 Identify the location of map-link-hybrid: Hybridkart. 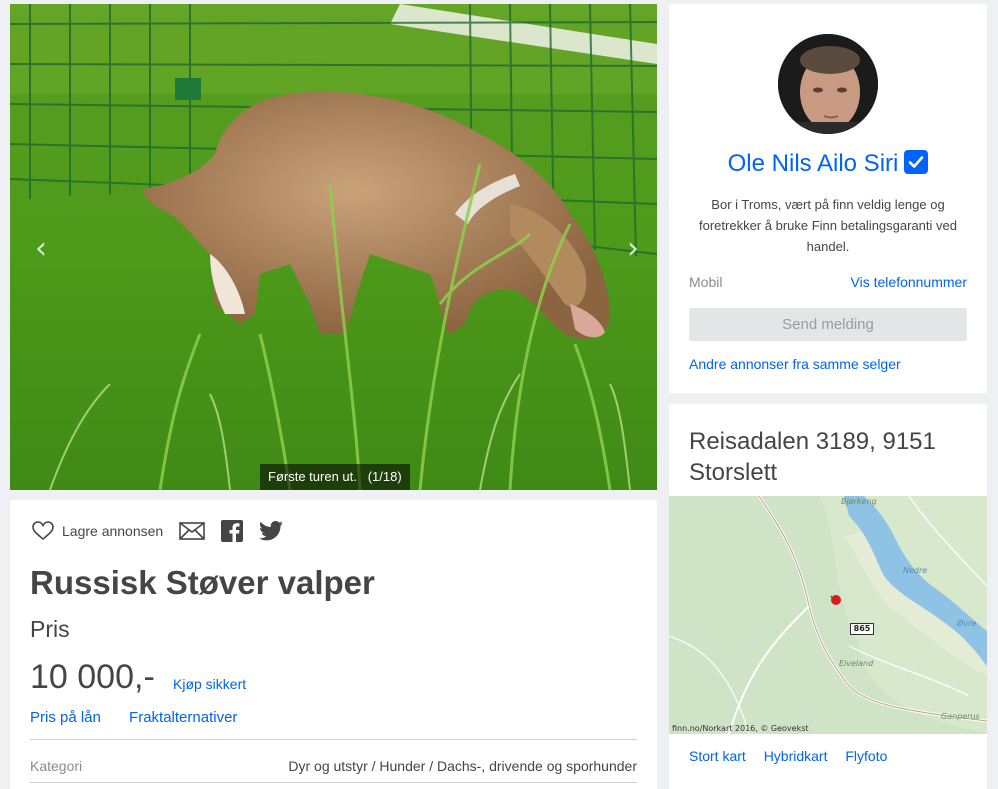
(796, 756).